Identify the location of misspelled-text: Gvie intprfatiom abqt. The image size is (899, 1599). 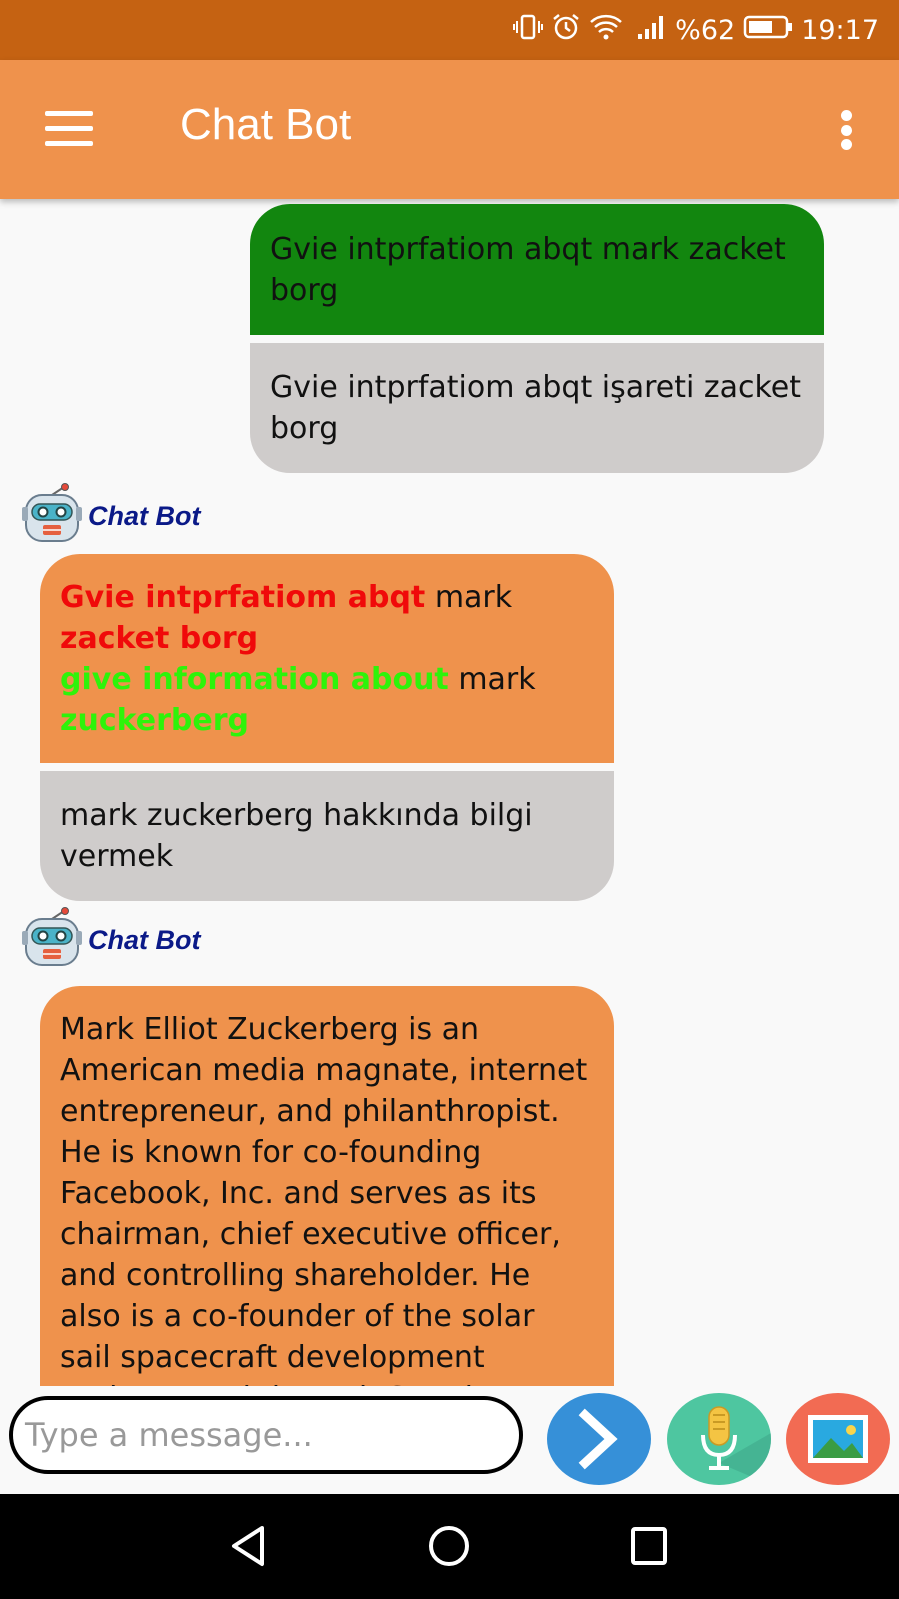
(243, 597).